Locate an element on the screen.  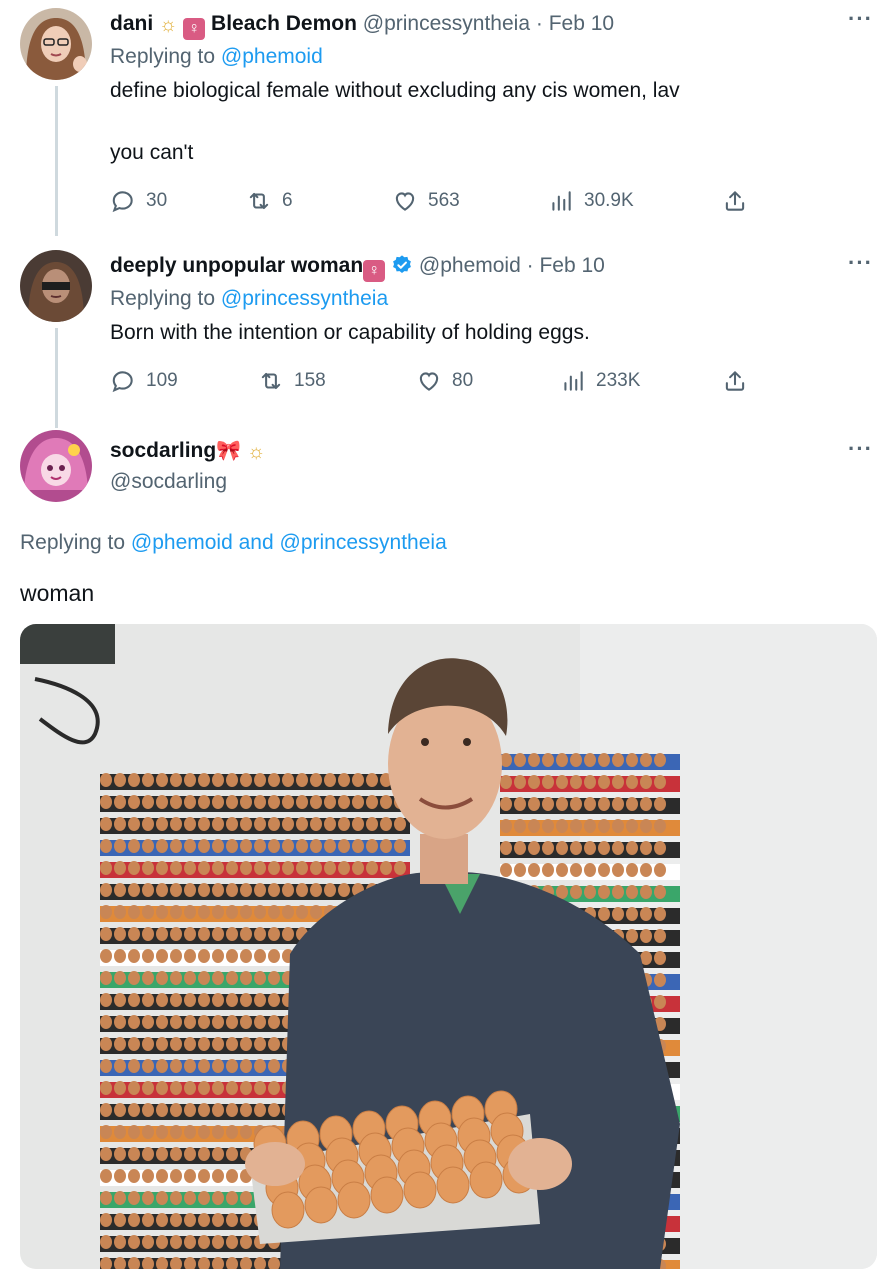
tweet-text-line: you can't is located at coordinates (152, 152).